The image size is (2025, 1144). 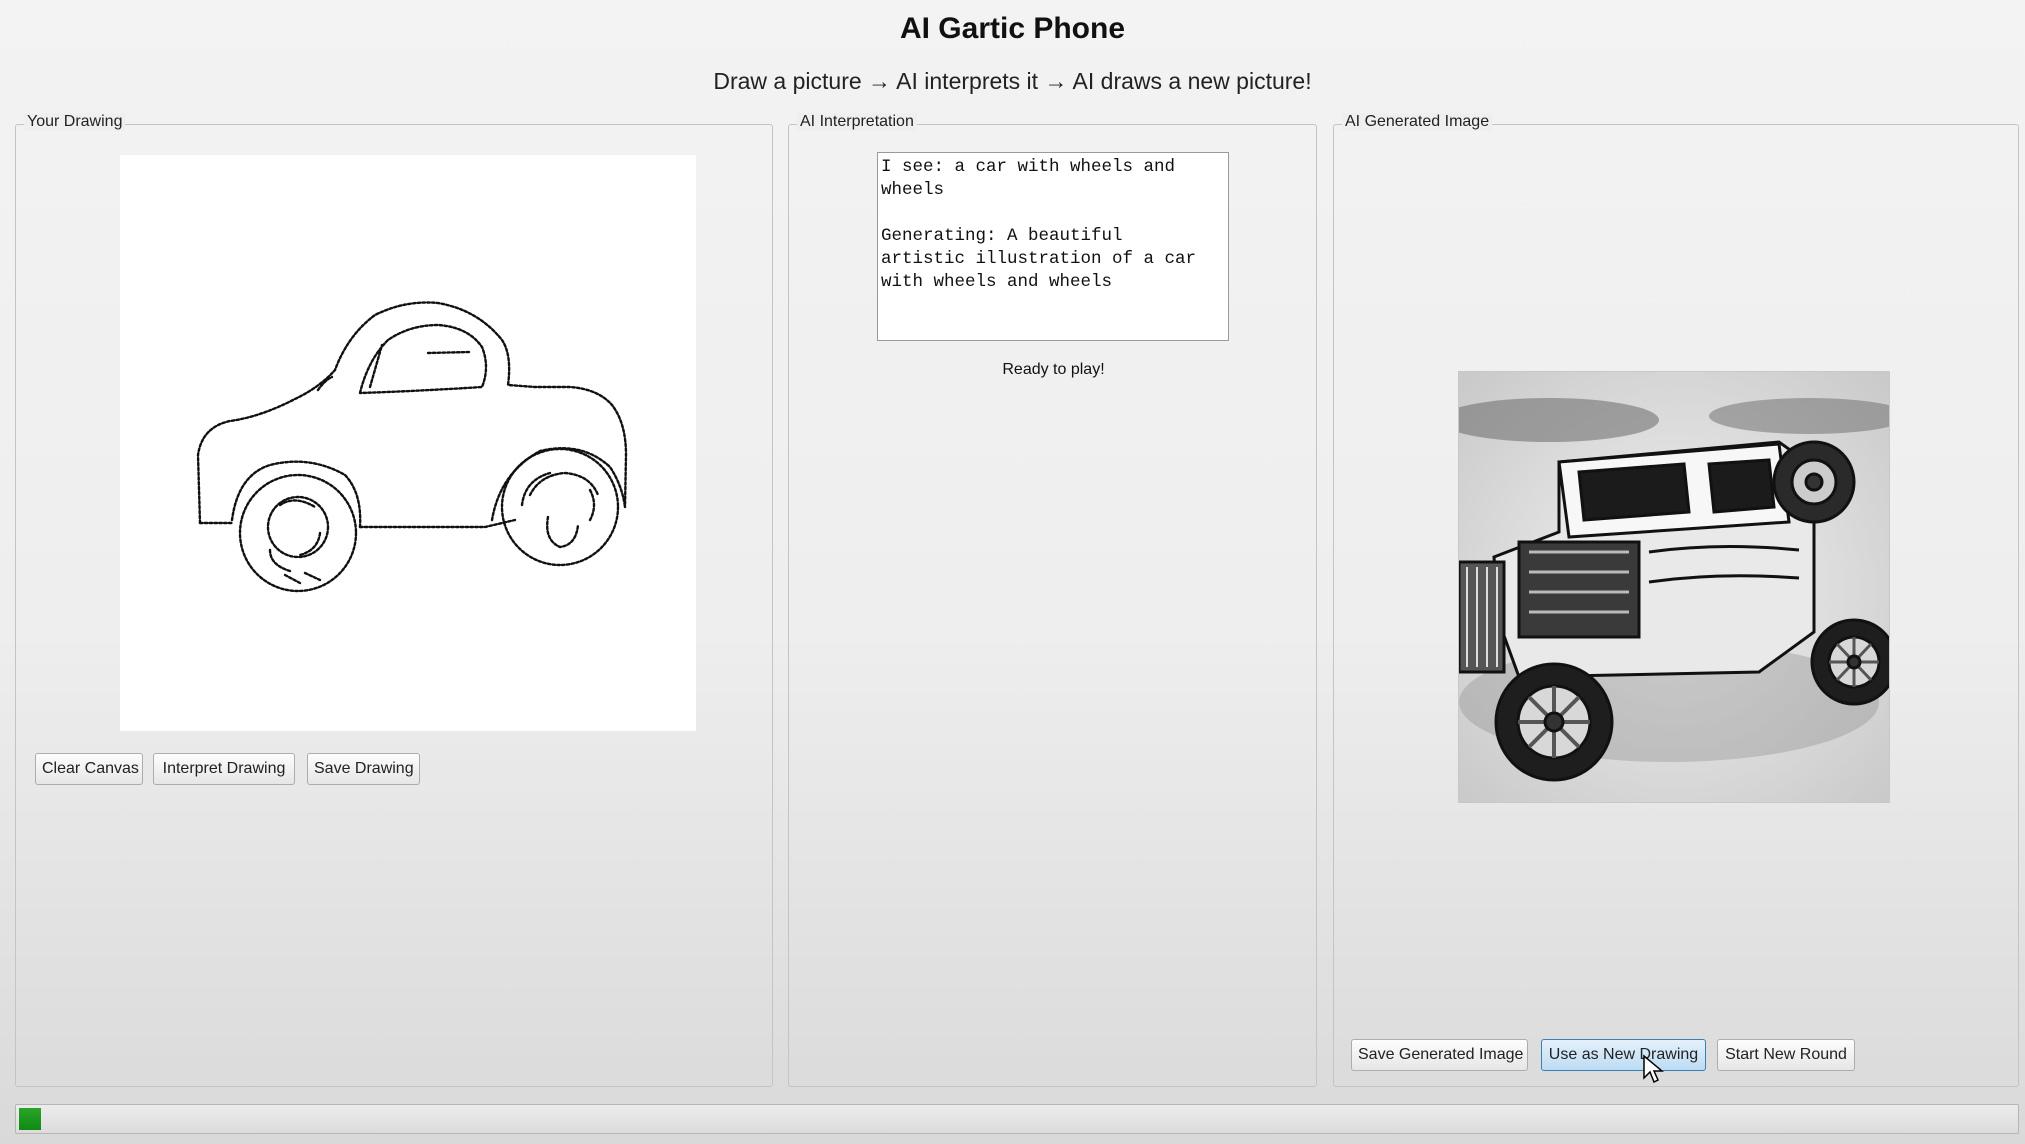 What do you see at coordinates (1786, 1055) in the screenshot?
I see `start-new-round-button: Start New Round` at bounding box center [1786, 1055].